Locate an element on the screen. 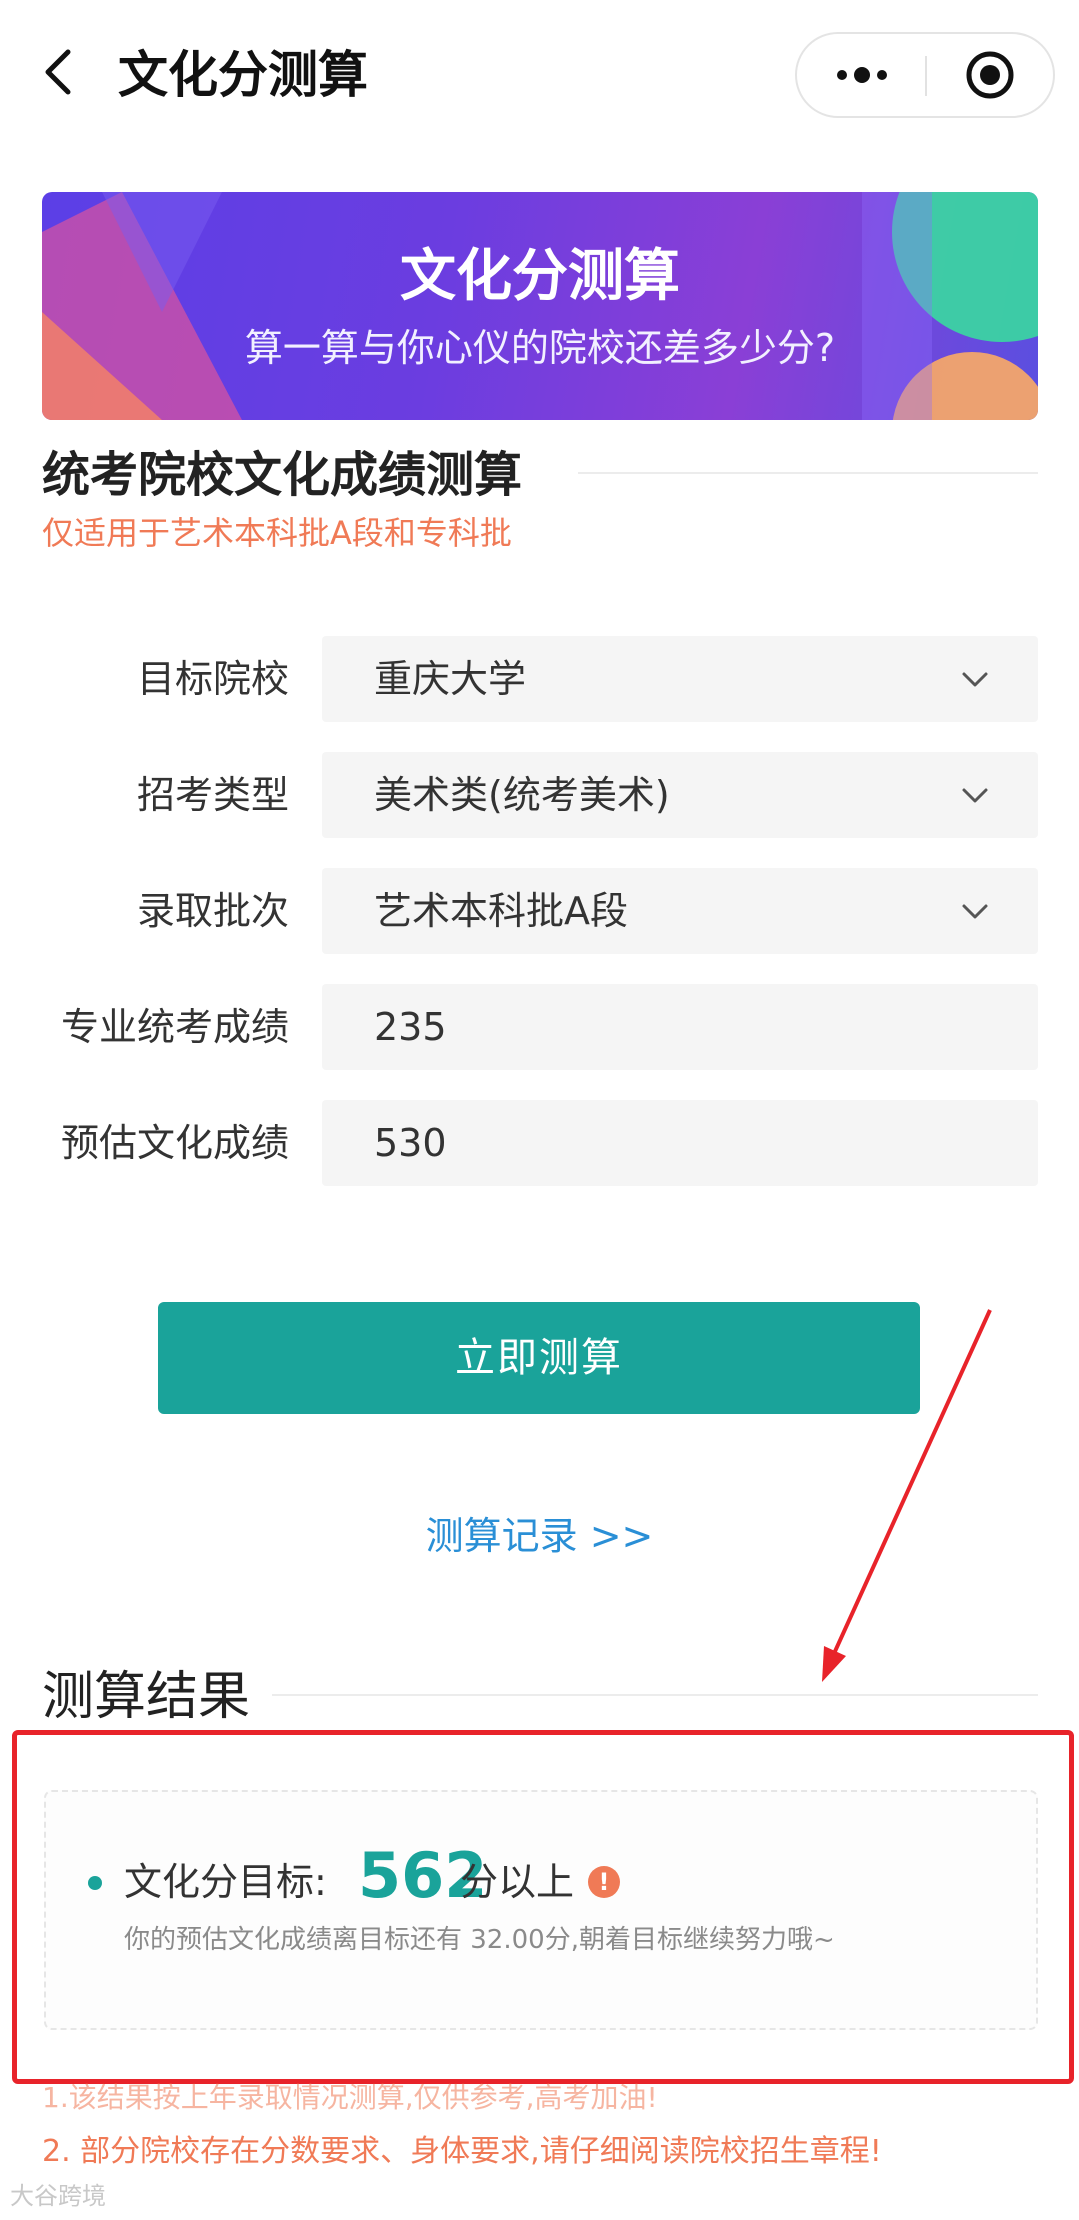 The image size is (1079, 2220). target-circle-icon is located at coordinates (990, 75).